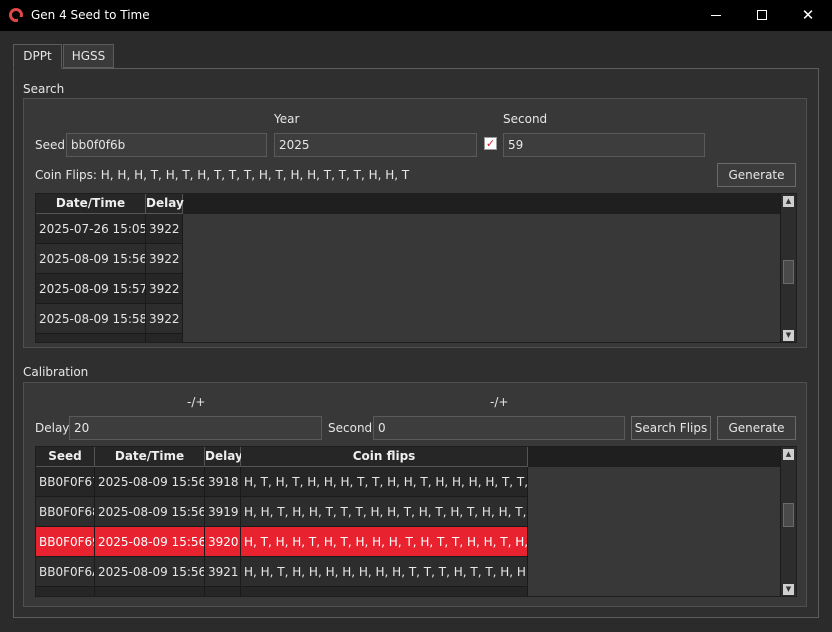  I want to click on cell-datetime: 2025-07-26 15:05:00, so click(91, 229).